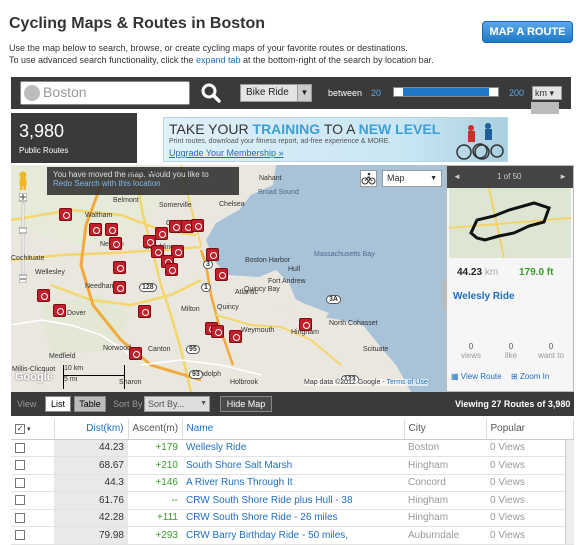 The image size is (580, 545). Describe the element at coordinates (293, 429) in the screenshot. I see `column-name: Name` at that location.